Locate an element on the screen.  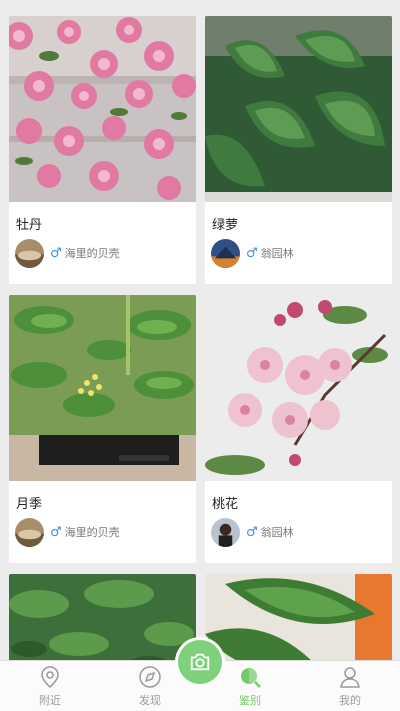
tab-label: 鉴别 is located at coordinates (250, 700).